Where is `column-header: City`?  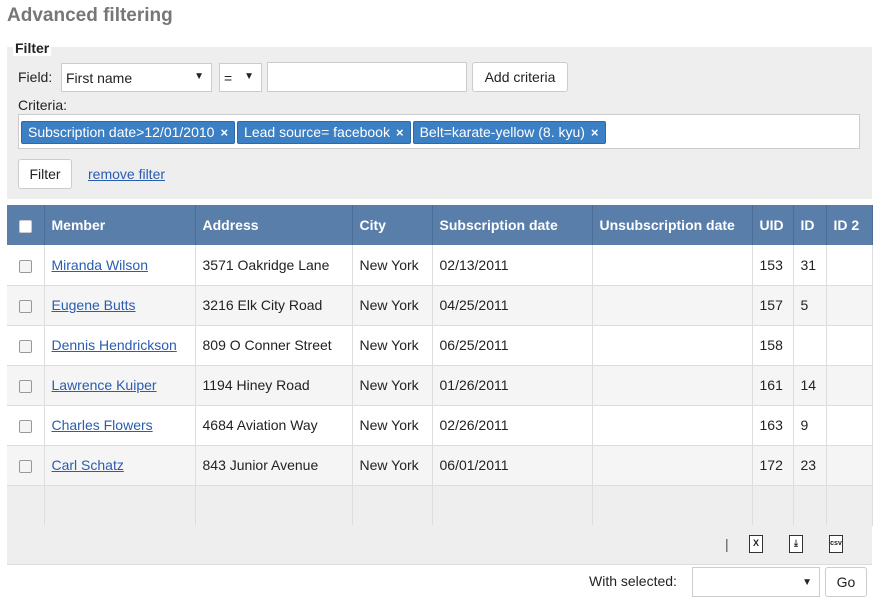
column-header: City is located at coordinates (392, 225).